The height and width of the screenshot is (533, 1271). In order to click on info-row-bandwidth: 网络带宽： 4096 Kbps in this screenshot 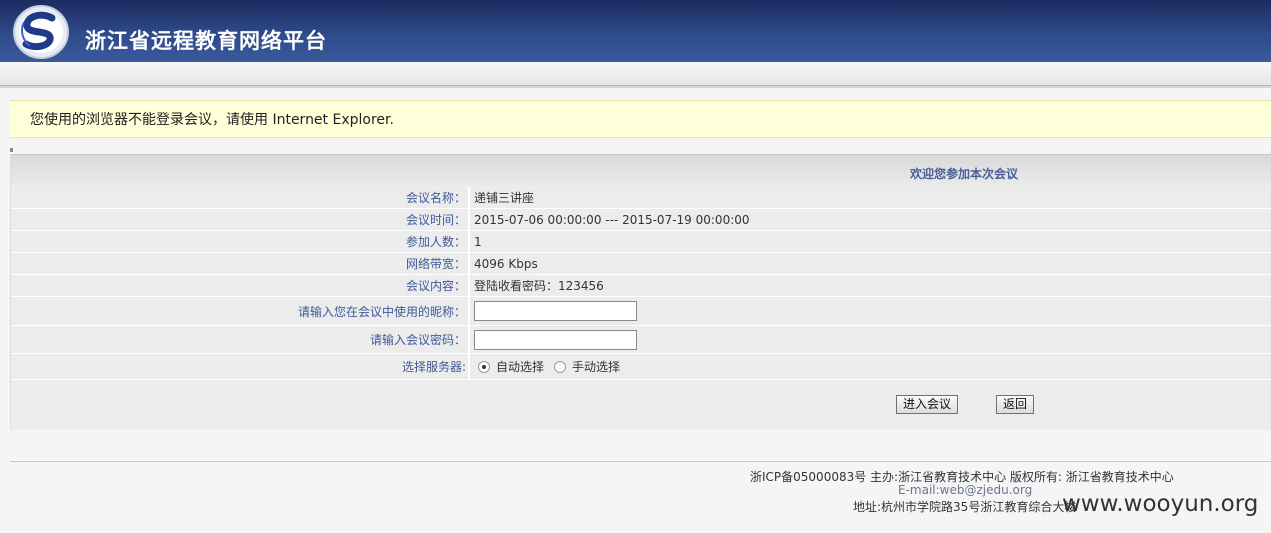, I will do `click(641, 264)`.